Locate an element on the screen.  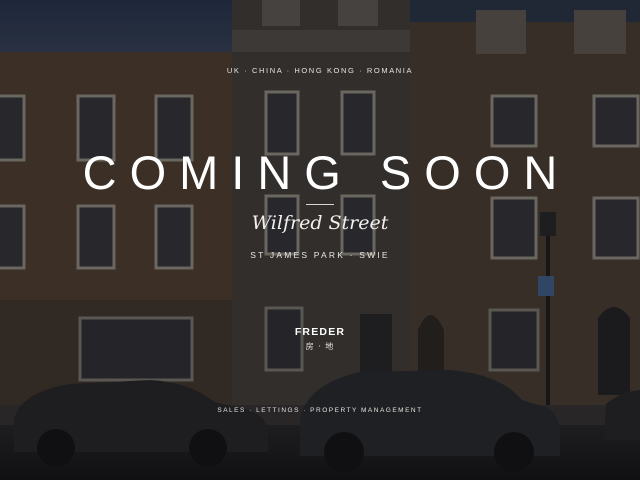
brand-logo-chinese: 房 · 地 is located at coordinates (320, 346).